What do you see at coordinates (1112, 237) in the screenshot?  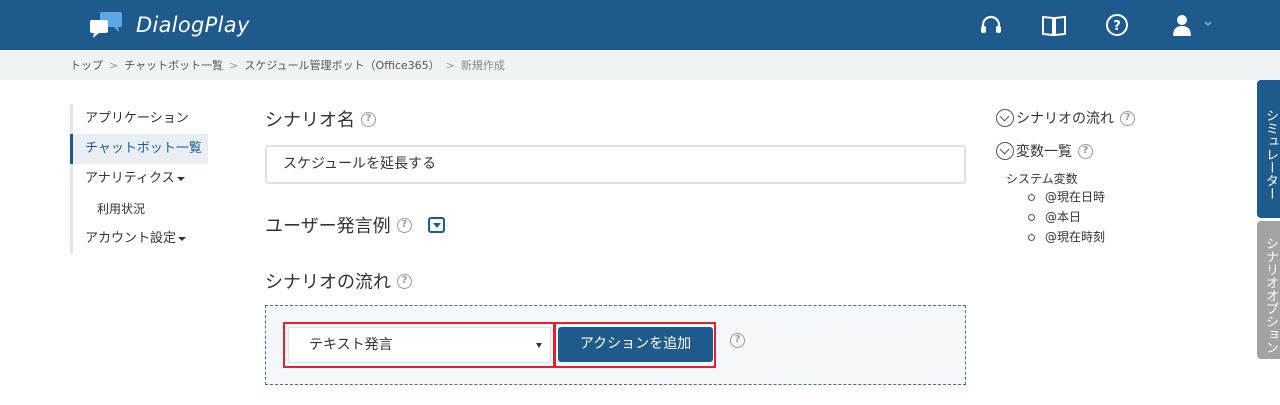 I see `list-item: @現在時刻` at bounding box center [1112, 237].